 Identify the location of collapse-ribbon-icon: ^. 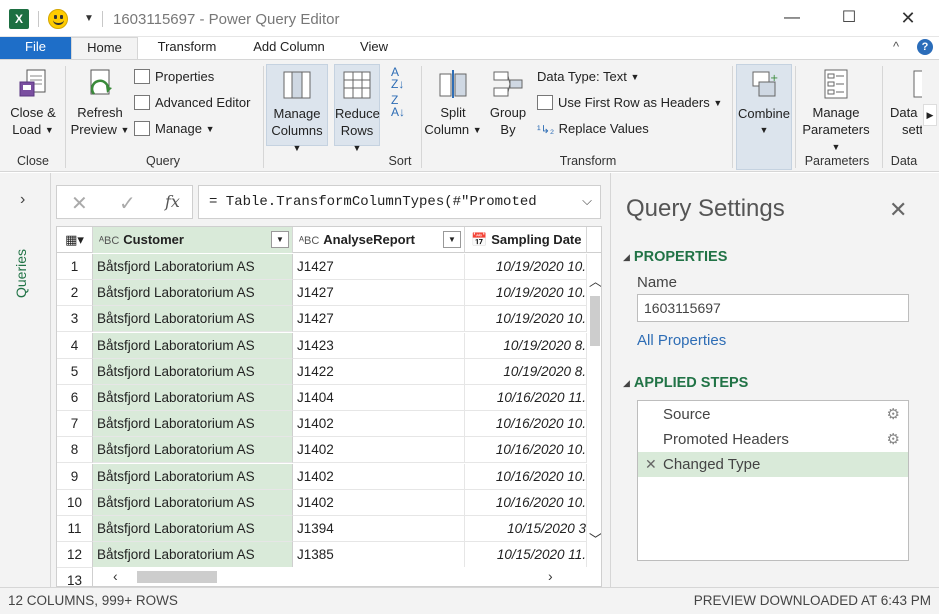
(896, 46).